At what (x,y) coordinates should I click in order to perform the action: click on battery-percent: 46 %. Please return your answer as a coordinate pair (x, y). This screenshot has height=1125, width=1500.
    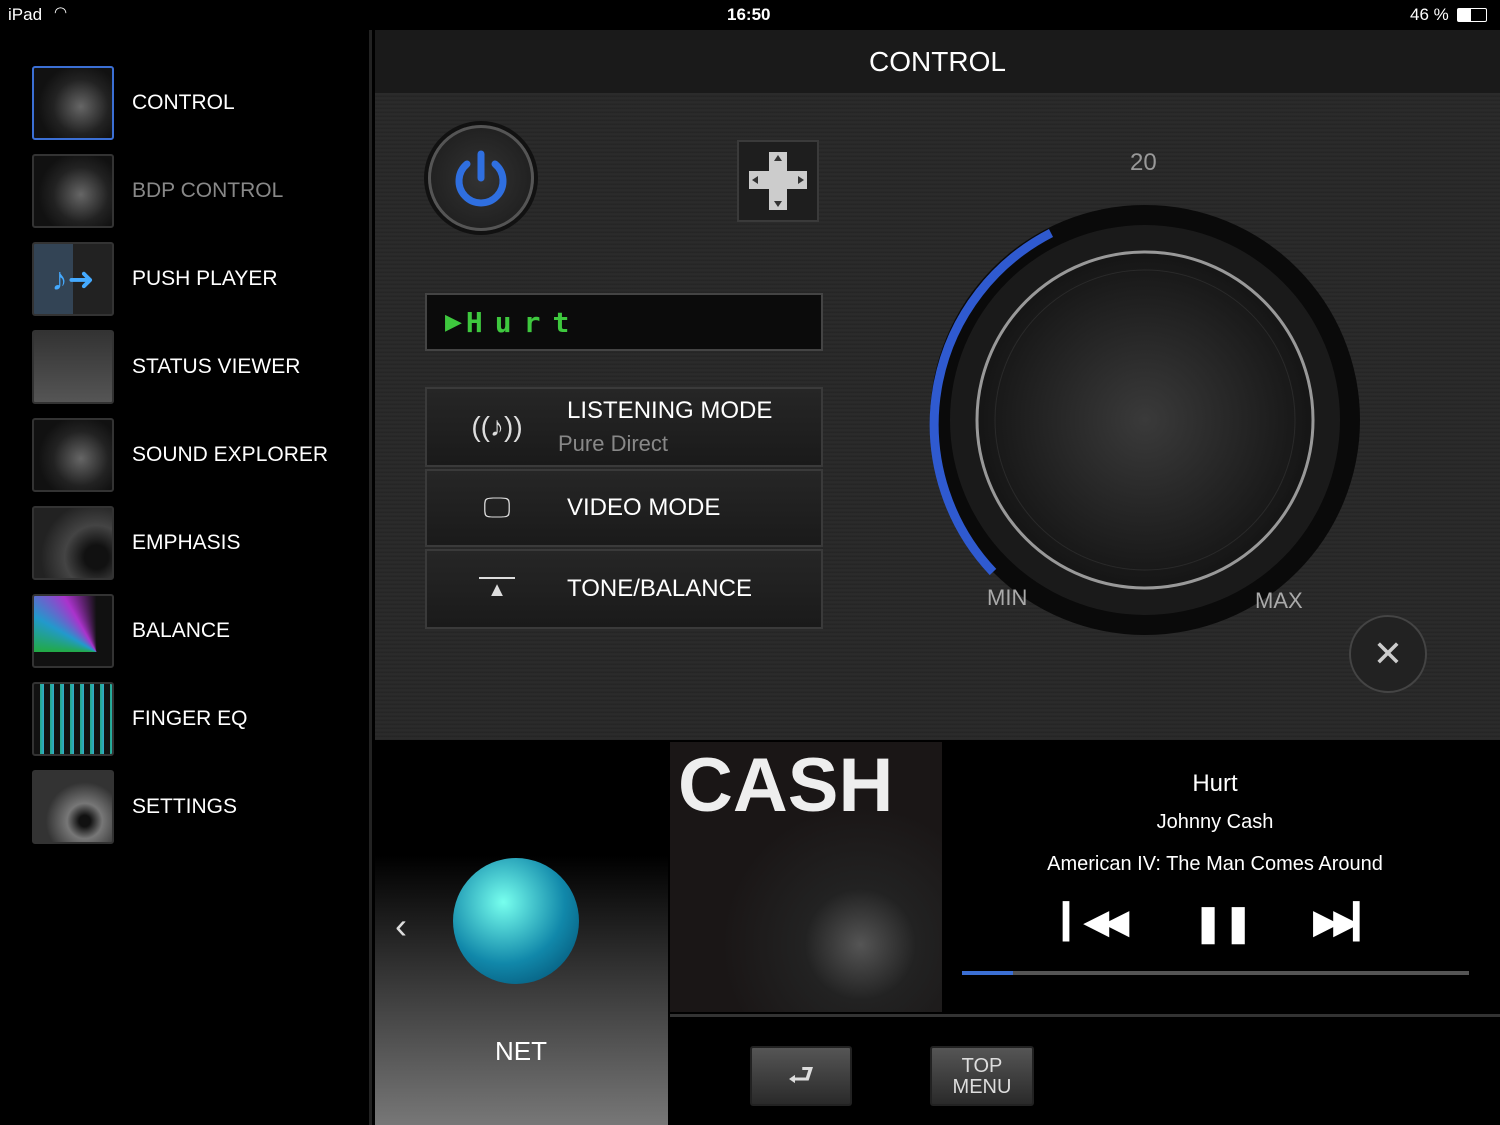
    Looking at the image, I should click on (1429, 14).